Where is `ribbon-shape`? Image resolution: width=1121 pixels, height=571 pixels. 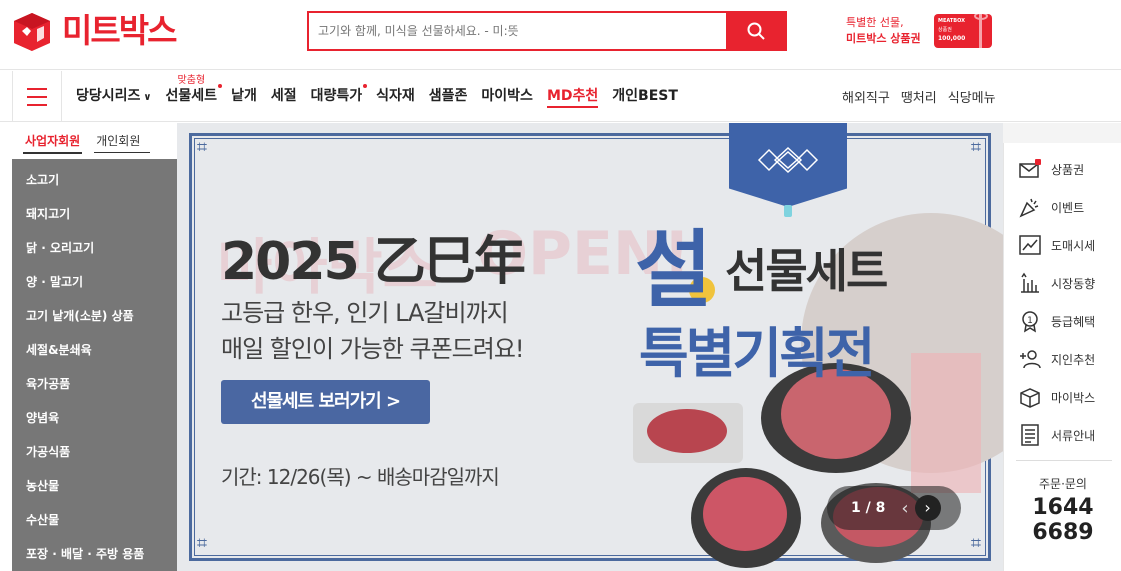
ribbon-shape is located at coordinates (946, 423).